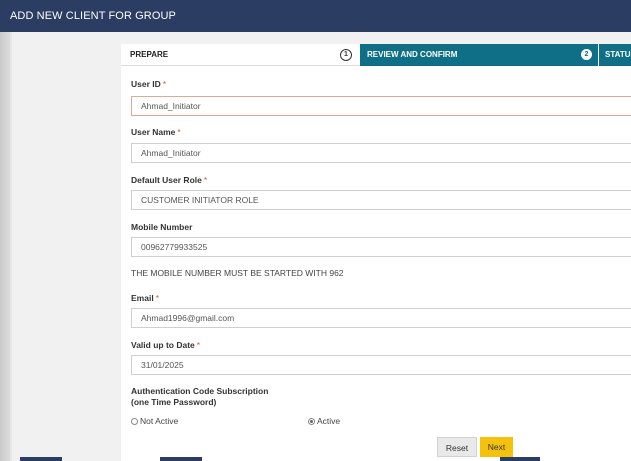  What do you see at coordinates (381, 318) in the screenshot?
I see `email-input: Ahmad1996@gmail.com` at bounding box center [381, 318].